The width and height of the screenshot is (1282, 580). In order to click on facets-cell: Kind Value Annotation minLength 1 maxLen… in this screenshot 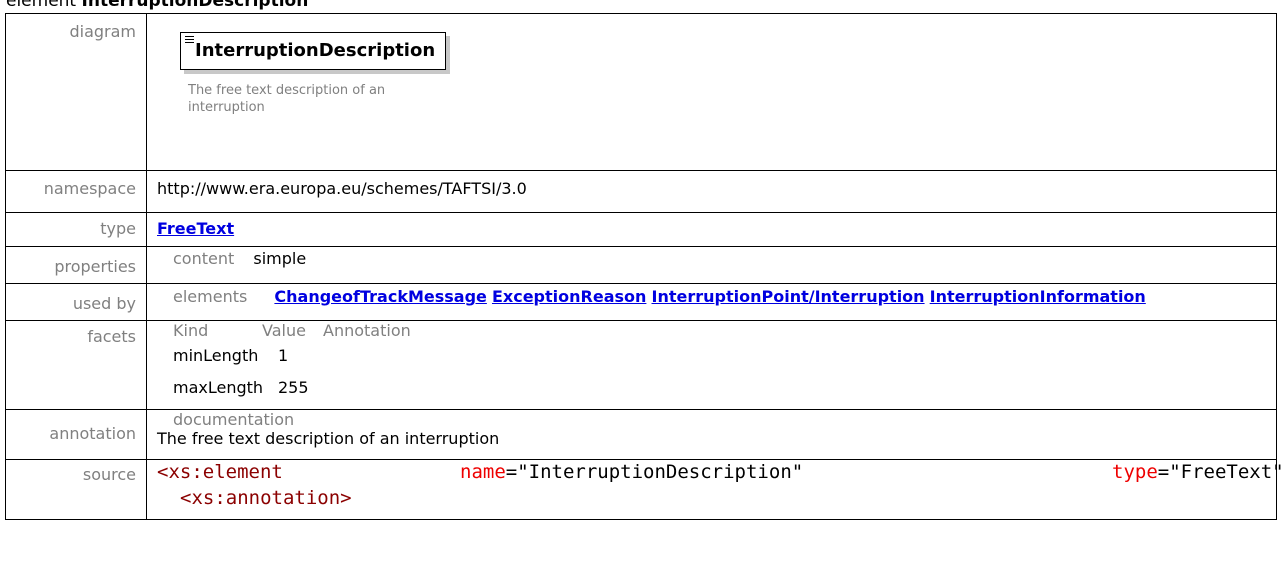, I will do `click(711, 365)`.